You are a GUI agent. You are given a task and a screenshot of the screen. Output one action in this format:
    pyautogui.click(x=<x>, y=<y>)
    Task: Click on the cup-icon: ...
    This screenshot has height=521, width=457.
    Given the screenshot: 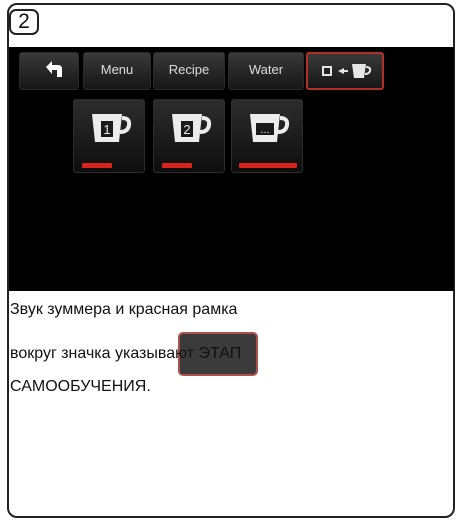 What is the action you would take?
    pyautogui.click(x=270, y=128)
    